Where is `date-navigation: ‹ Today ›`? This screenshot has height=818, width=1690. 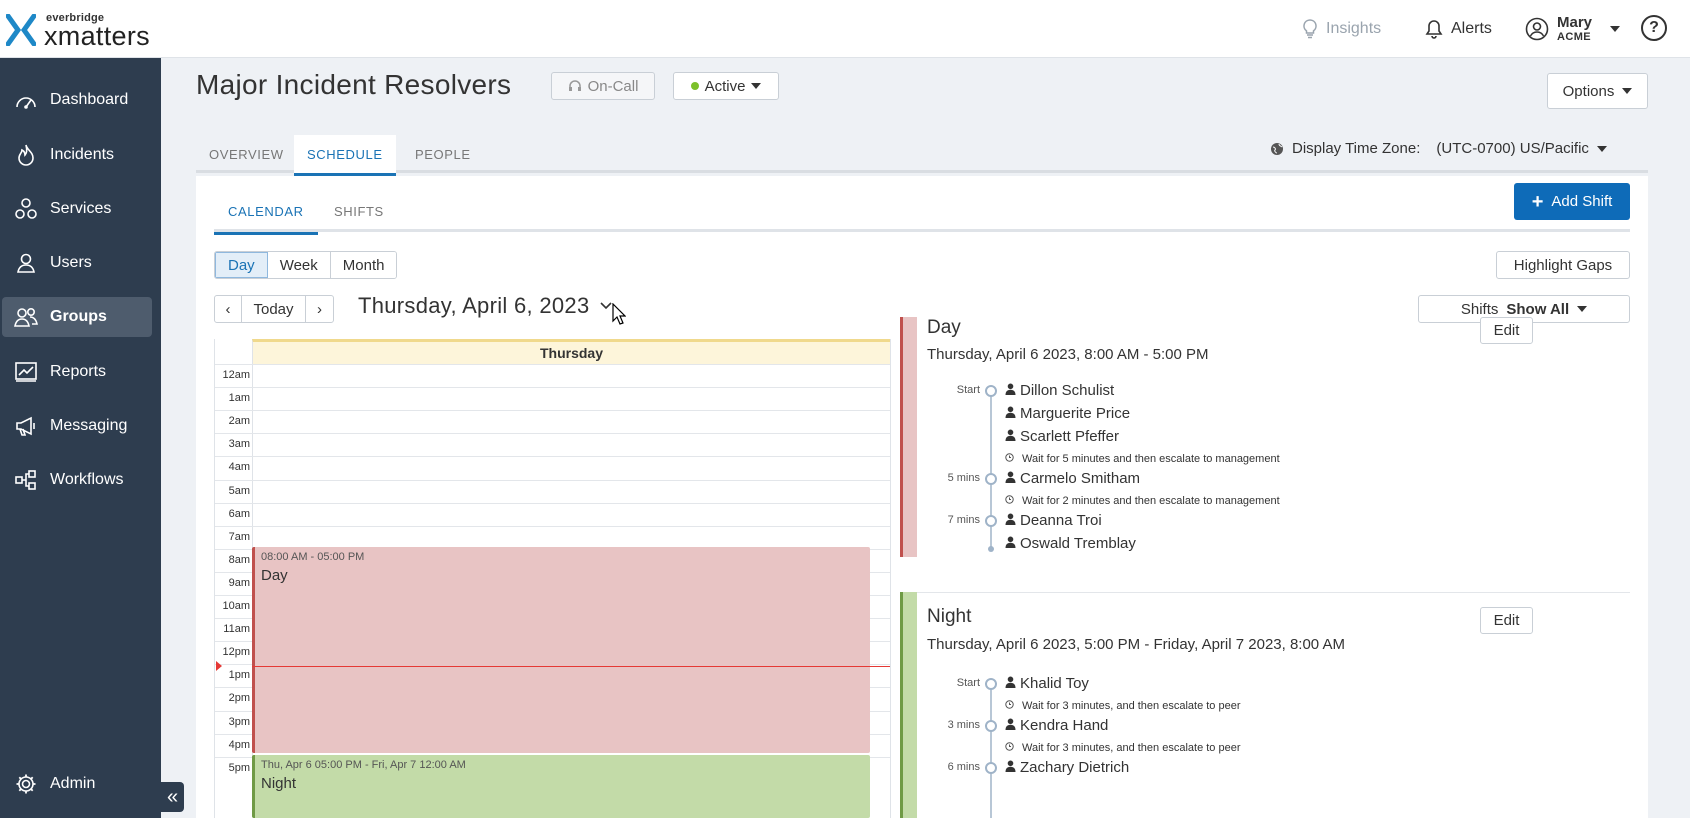
date-navigation: ‹ Today › is located at coordinates (274, 309).